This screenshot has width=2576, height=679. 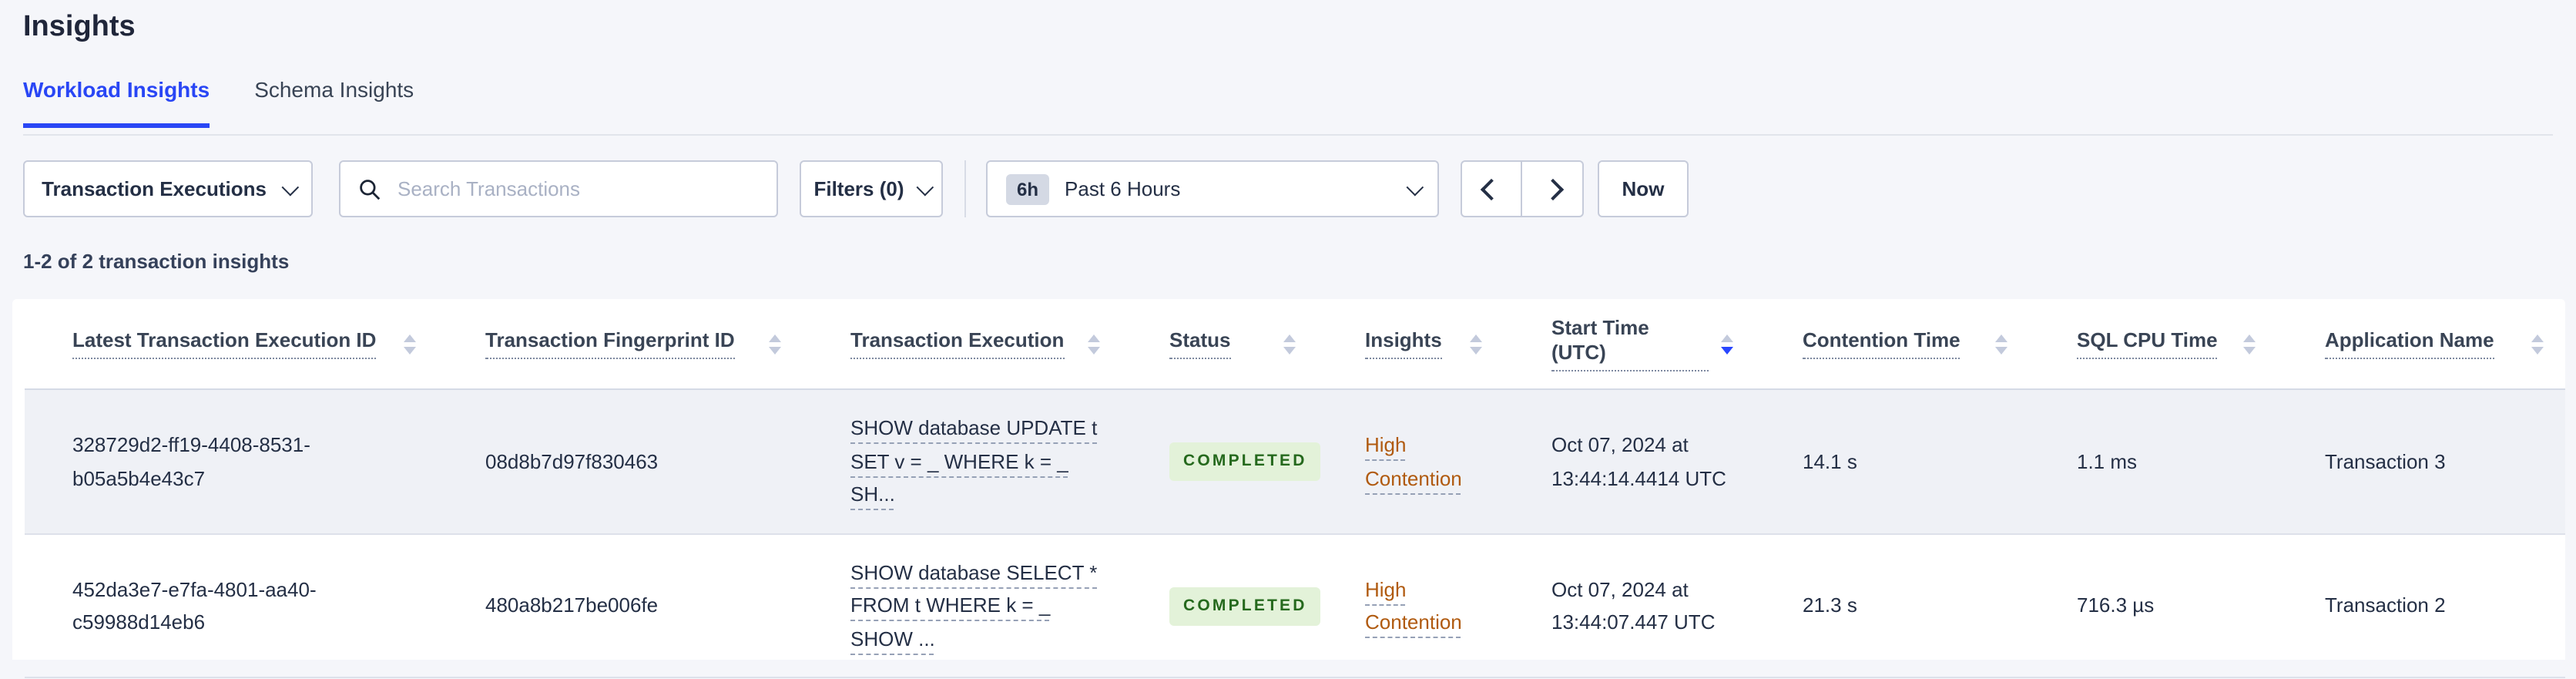 What do you see at coordinates (1830, 461) in the screenshot?
I see `cell-contention-time: 14.1 s` at bounding box center [1830, 461].